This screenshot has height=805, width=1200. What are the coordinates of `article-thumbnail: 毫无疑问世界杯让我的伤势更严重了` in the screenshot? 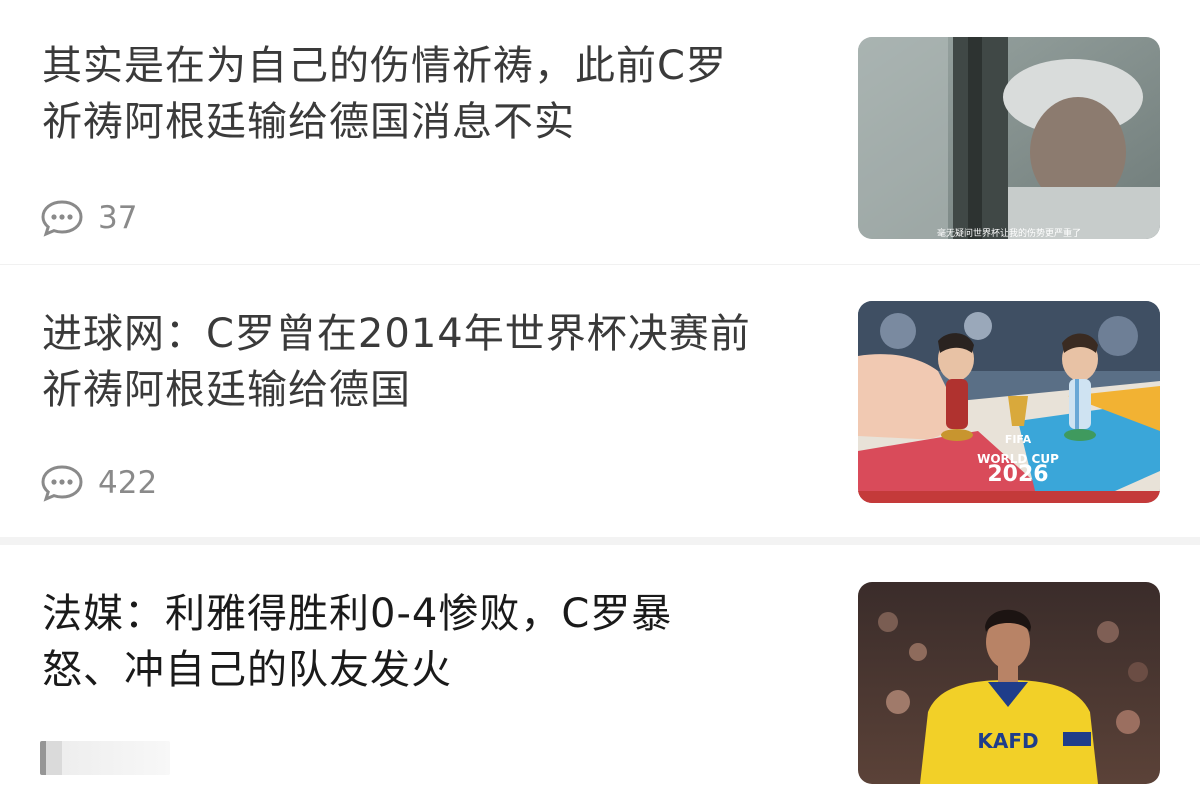 It's located at (1009, 138).